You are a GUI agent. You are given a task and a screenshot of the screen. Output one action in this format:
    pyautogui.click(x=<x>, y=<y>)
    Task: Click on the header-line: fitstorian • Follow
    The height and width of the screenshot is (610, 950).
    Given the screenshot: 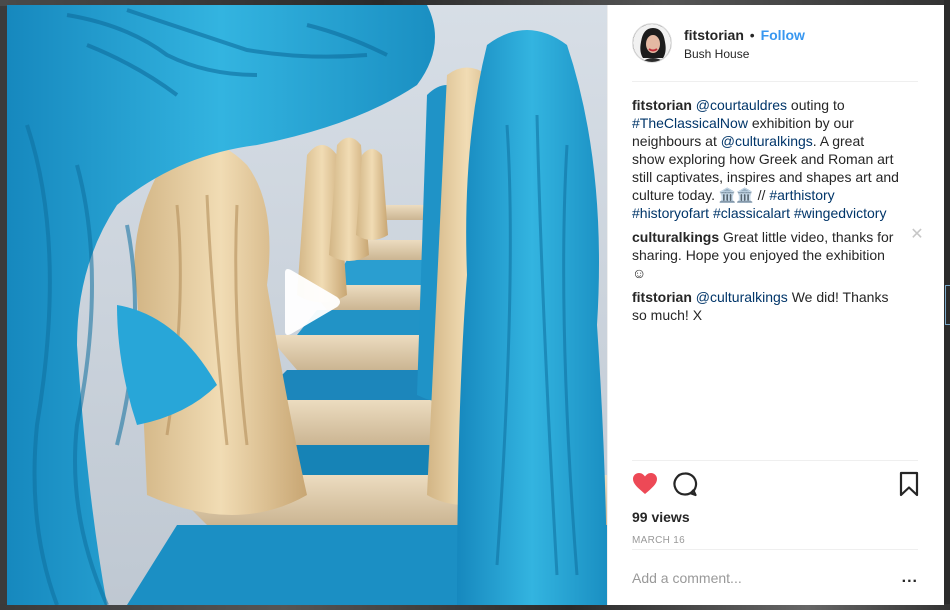 What is the action you would take?
    pyautogui.click(x=744, y=35)
    